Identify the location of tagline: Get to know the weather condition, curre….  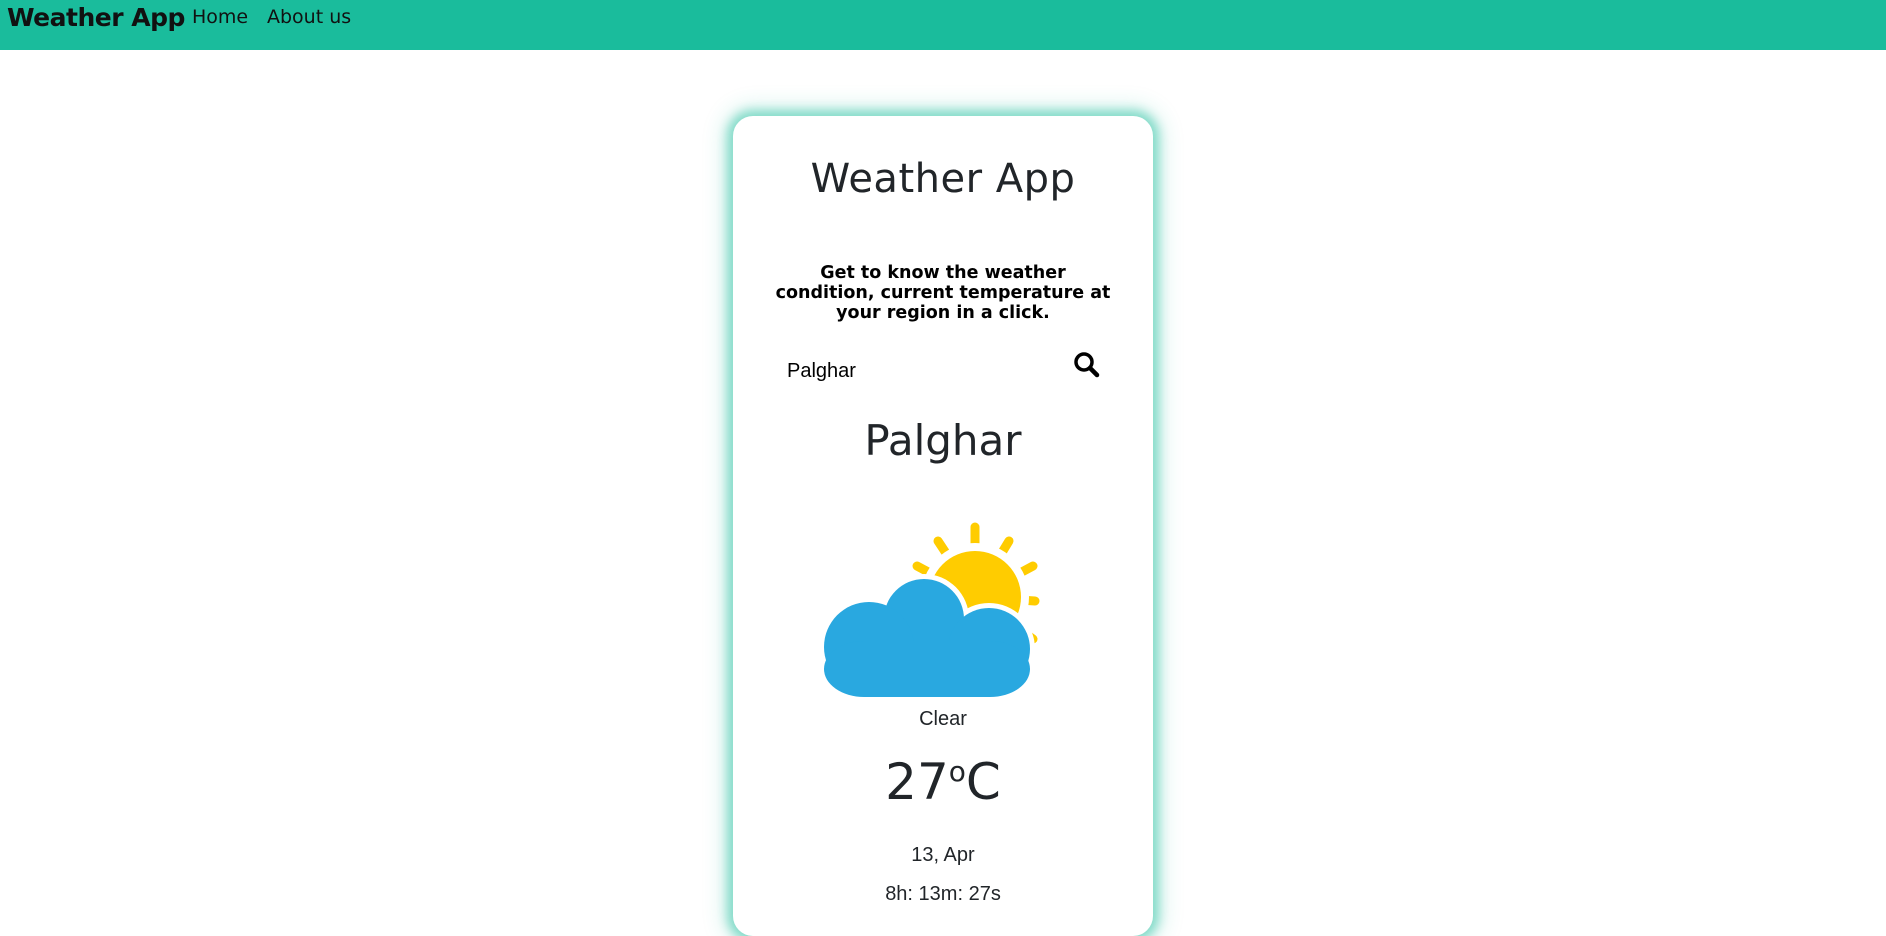
(943, 293).